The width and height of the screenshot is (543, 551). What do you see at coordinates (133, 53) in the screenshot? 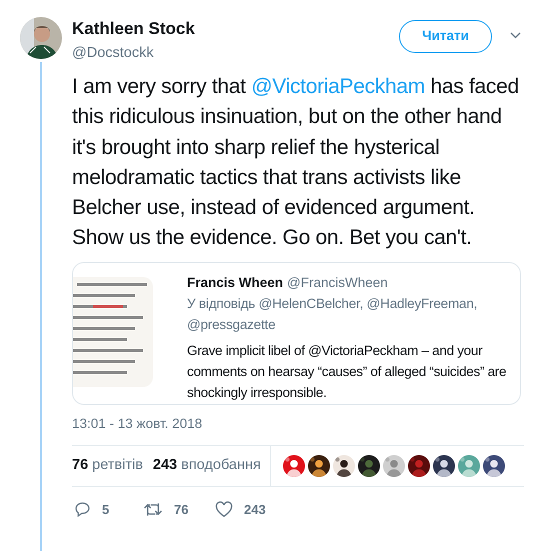
I see `author-handle: @Docstockk` at bounding box center [133, 53].